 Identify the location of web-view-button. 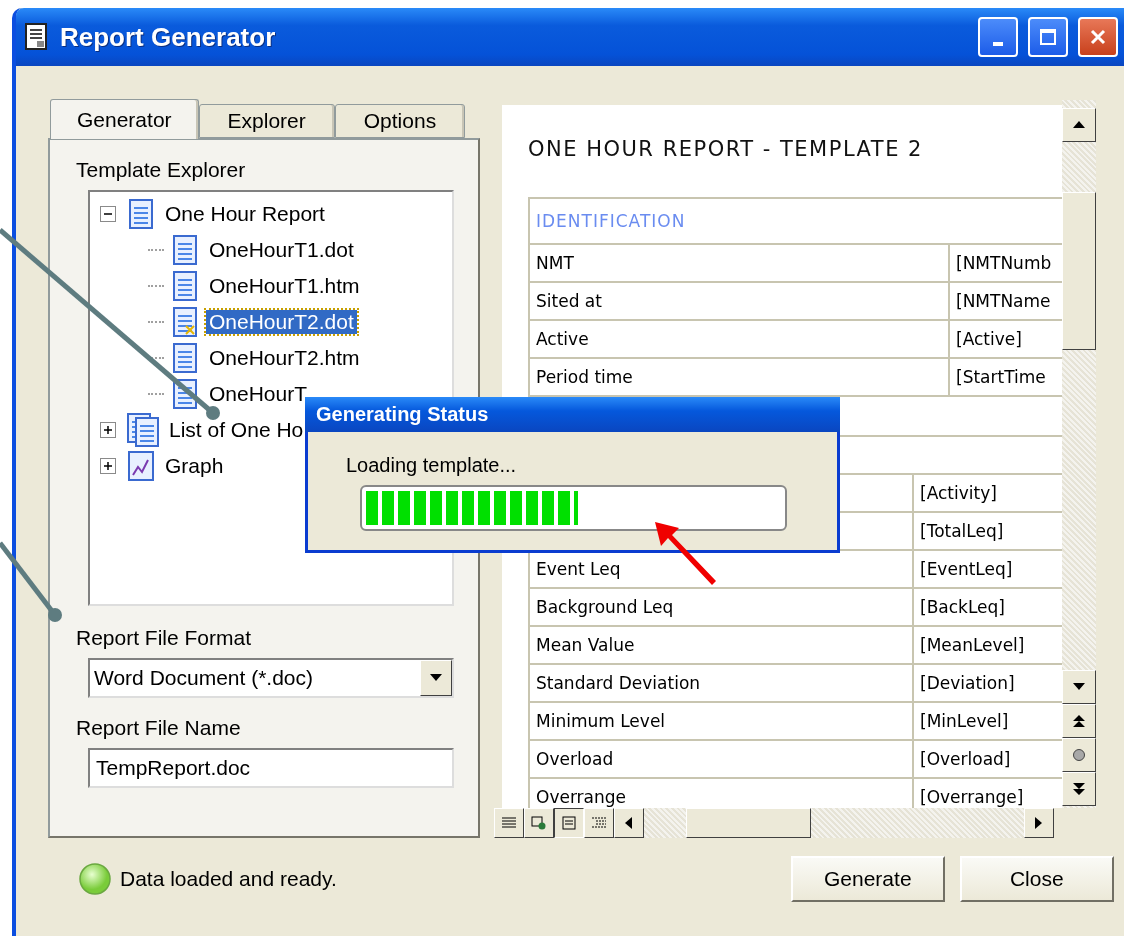
(539, 823).